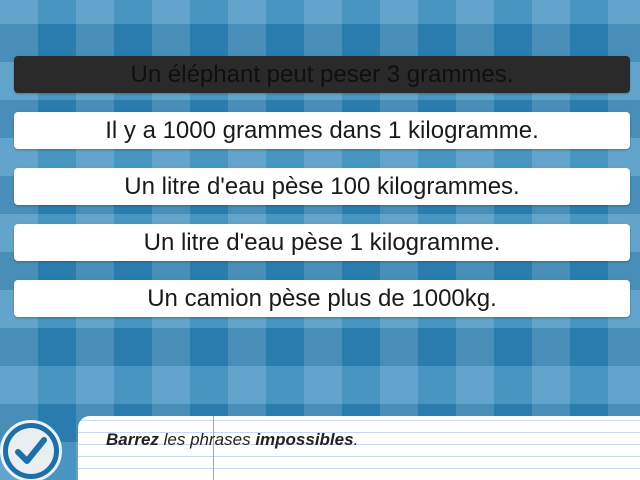  I want to click on phrase-option-2: Il y a 1000 grammes dans 1 kilogramme., so click(322, 130).